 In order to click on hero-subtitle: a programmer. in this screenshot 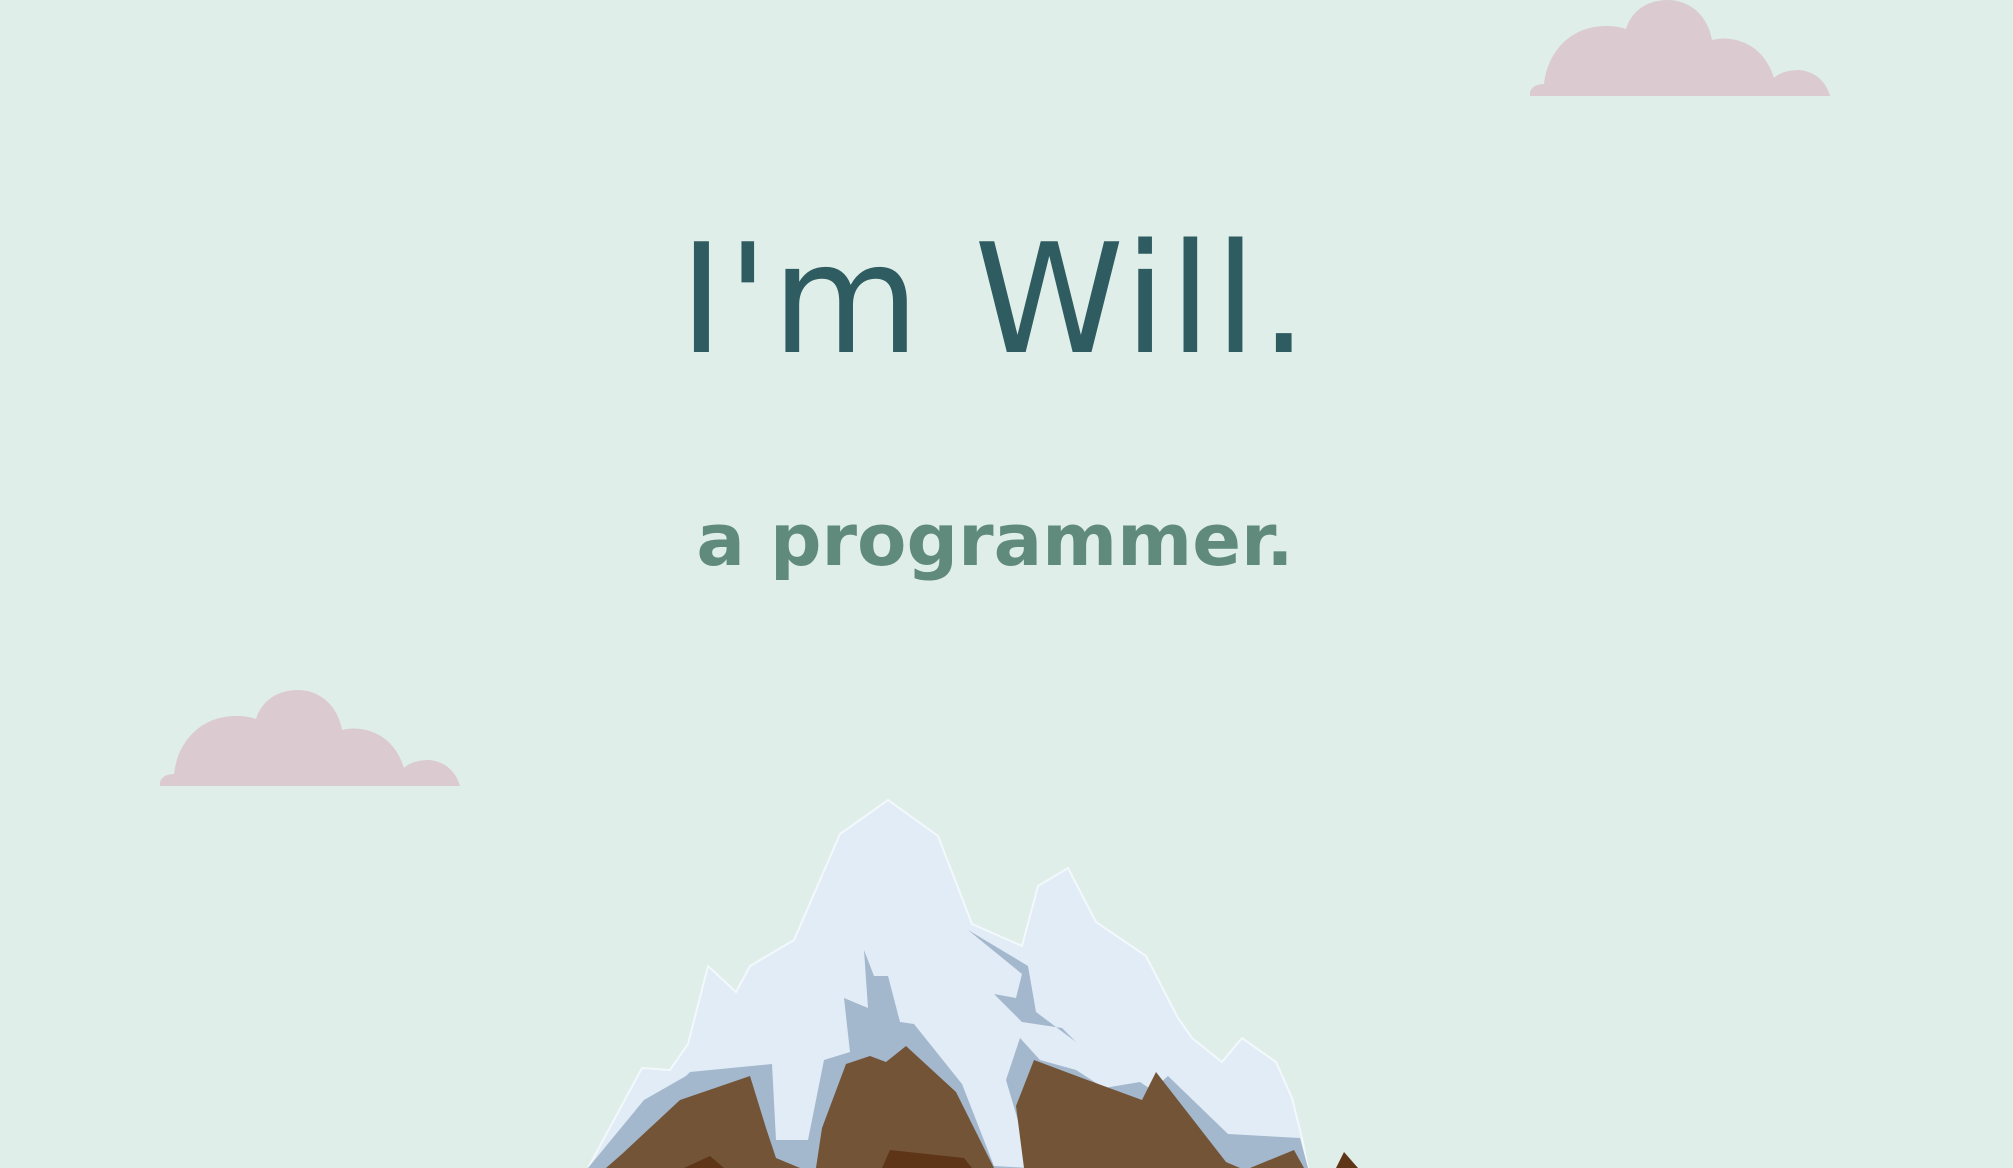, I will do `click(995, 540)`.